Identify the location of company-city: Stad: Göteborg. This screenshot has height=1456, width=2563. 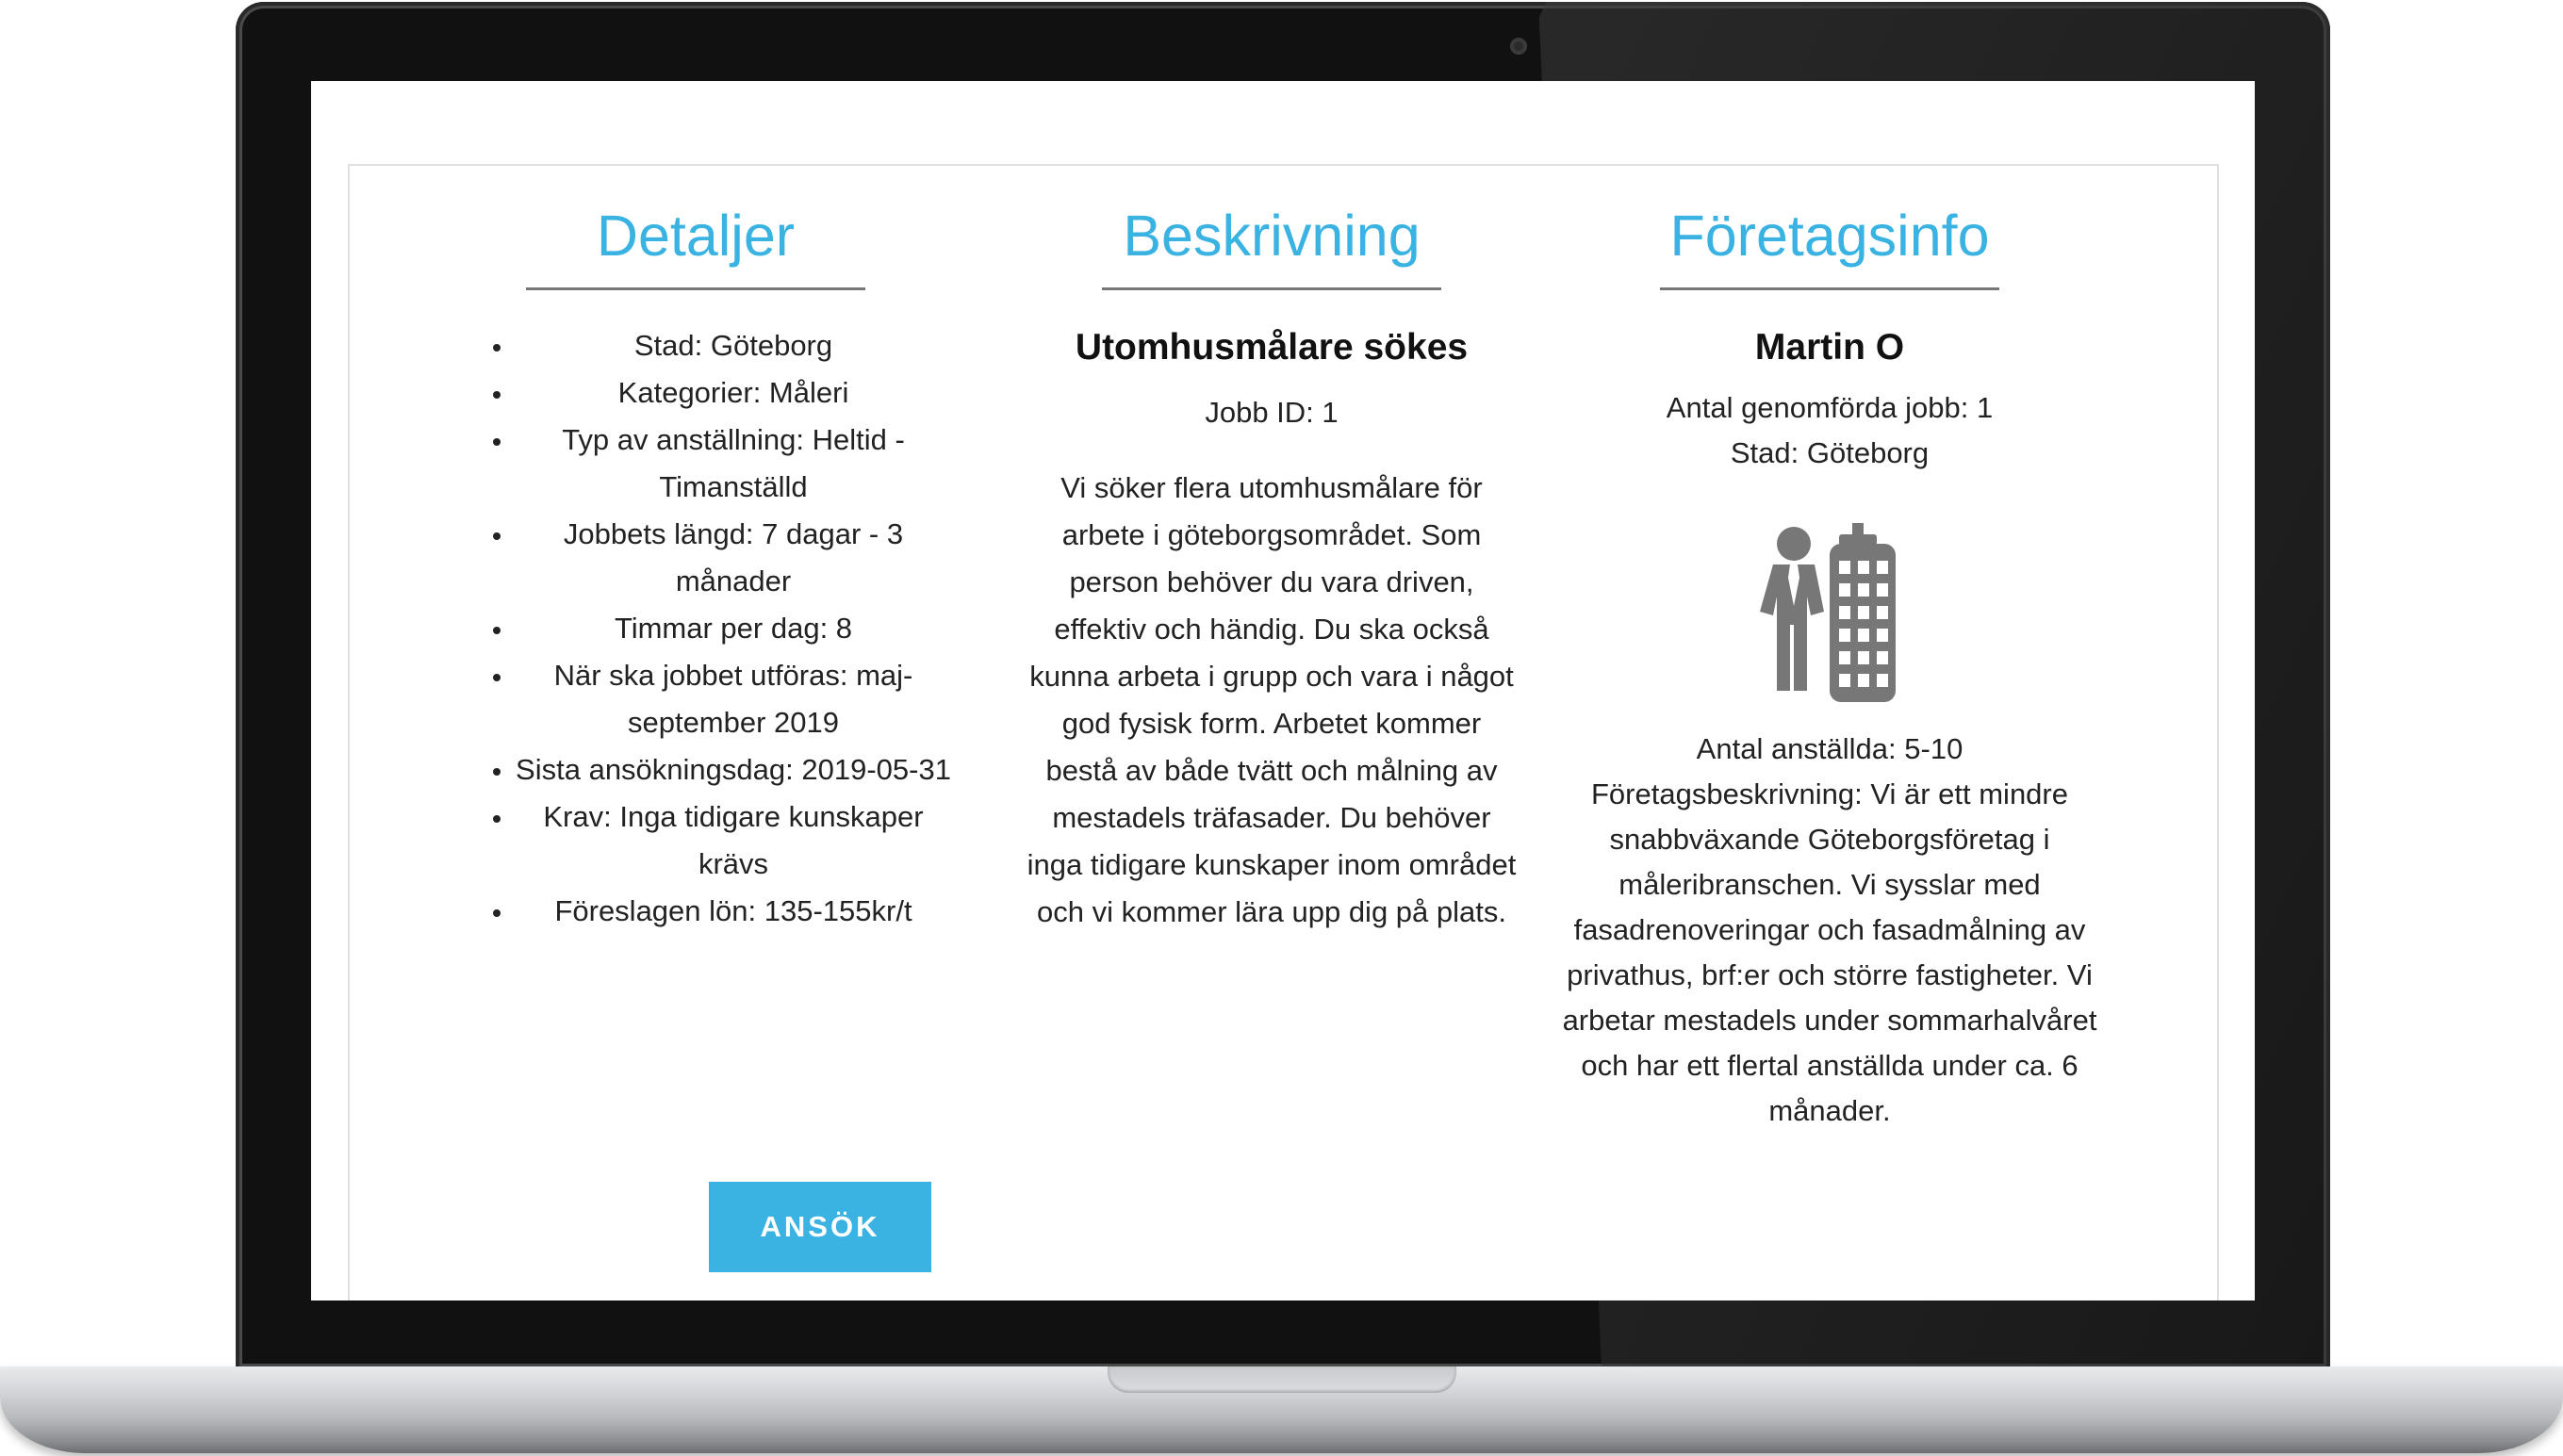
(1830, 452).